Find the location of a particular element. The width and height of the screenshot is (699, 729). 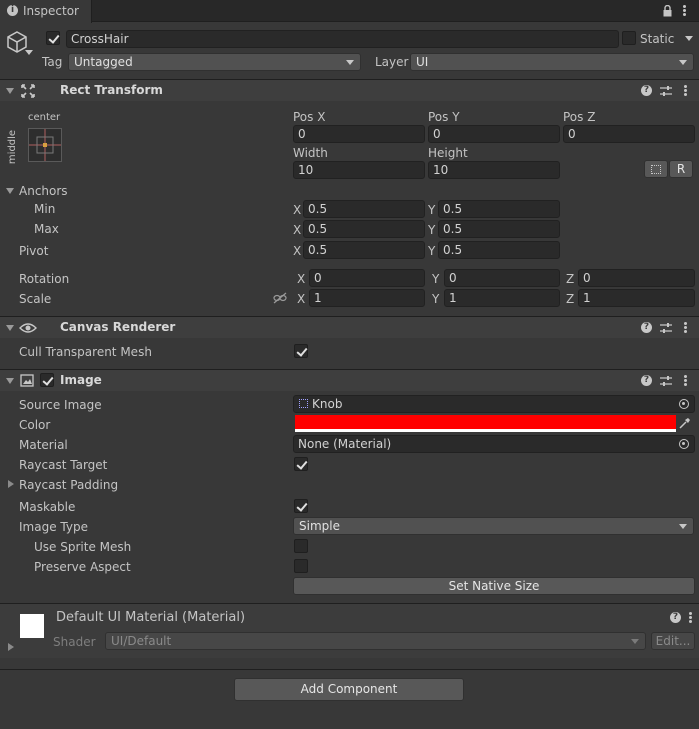

tab-bar is located at coordinates (349, 11).